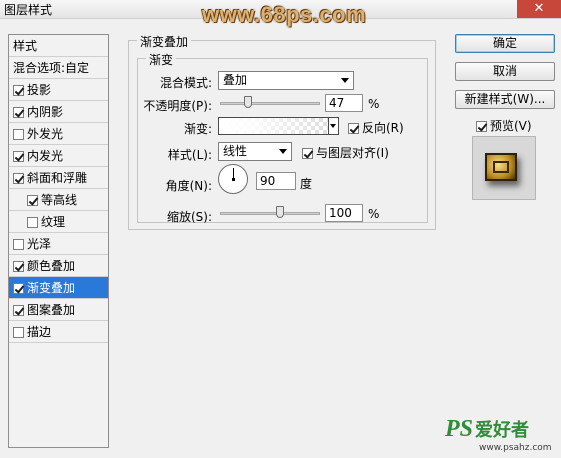  What do you see at coordinates (352, 153) in the screenshot?
I see `align-with-layer-label: 与图层对齐(I)` at bounding box center [352, 153].